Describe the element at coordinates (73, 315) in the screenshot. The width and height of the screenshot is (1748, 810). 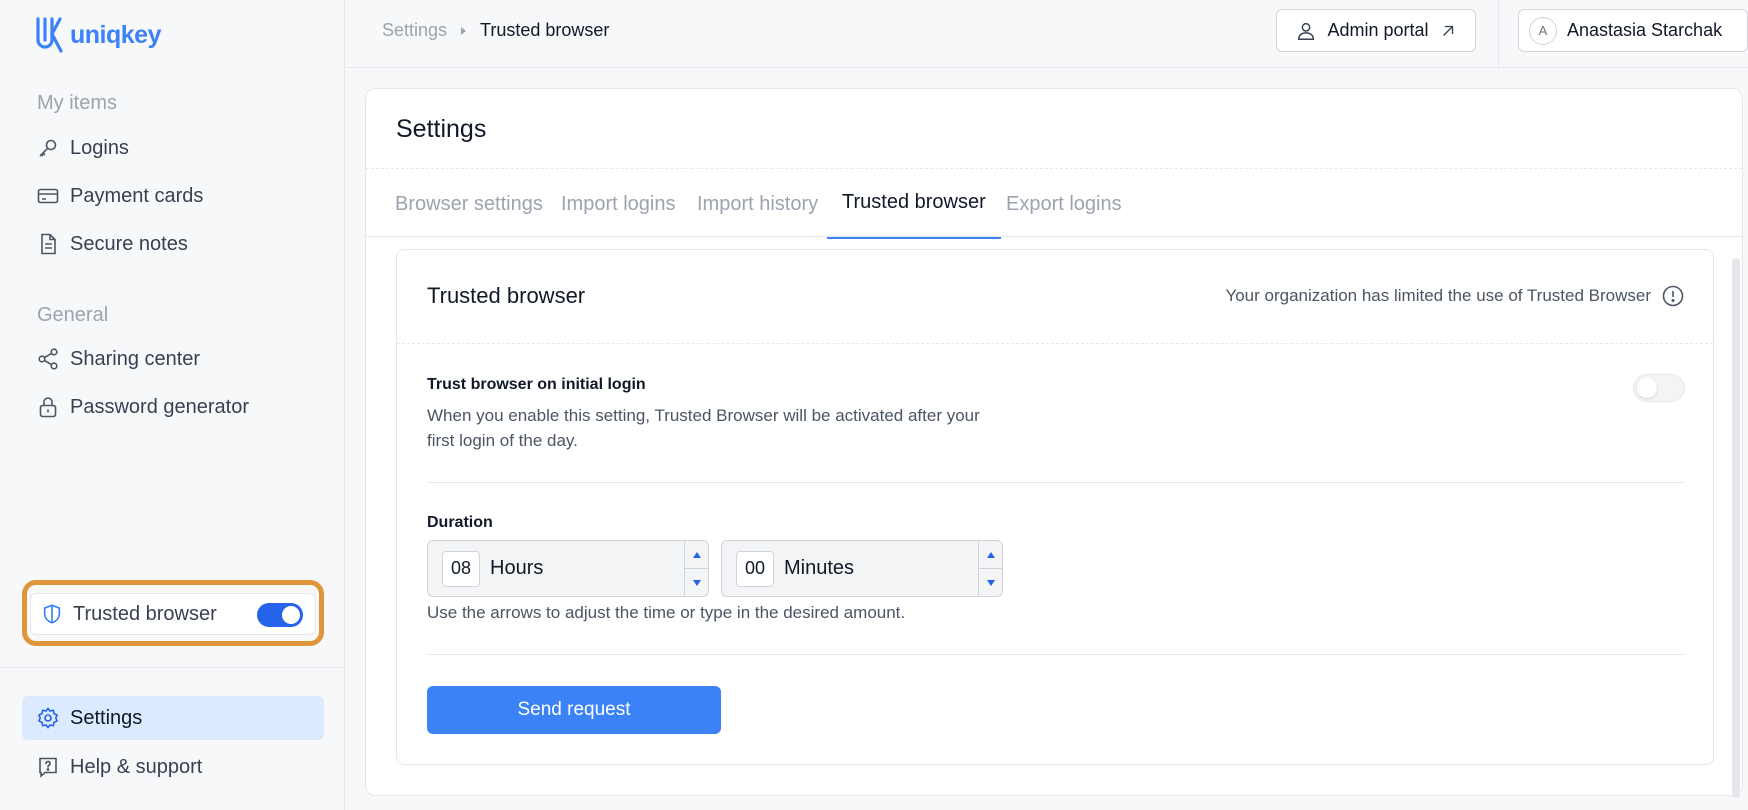
I see `section-label-general: General` at that location.